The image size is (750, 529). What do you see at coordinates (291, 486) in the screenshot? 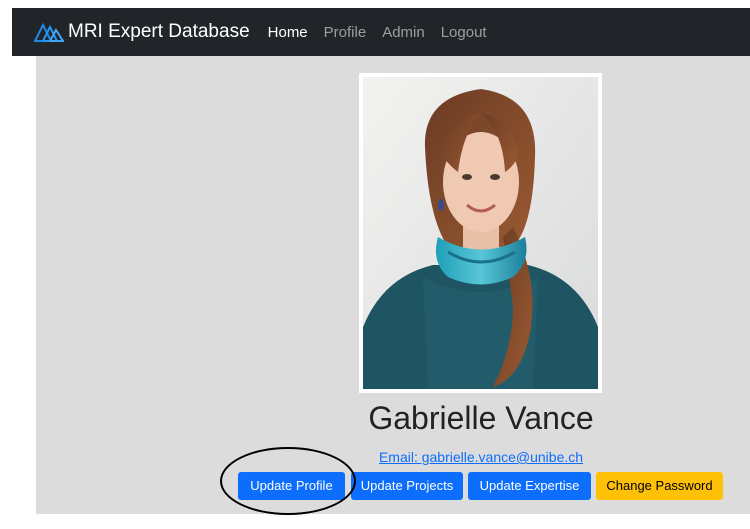
I see `update-profile-button: Update Profile` at bounding box center [291, 486].